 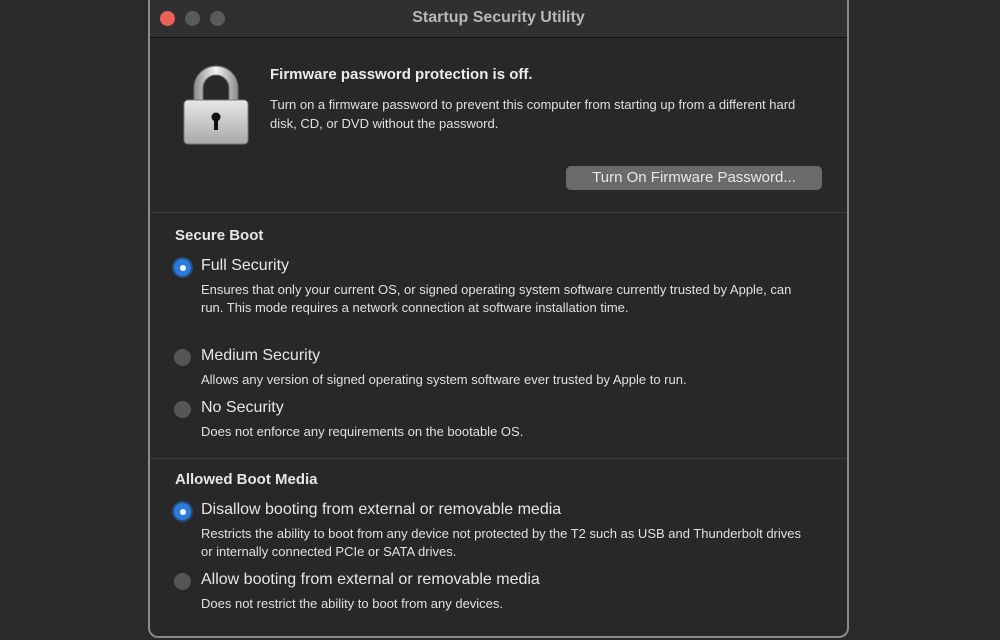 I want to click on disallow-external-boot-radio, so click(x=182, y=511).